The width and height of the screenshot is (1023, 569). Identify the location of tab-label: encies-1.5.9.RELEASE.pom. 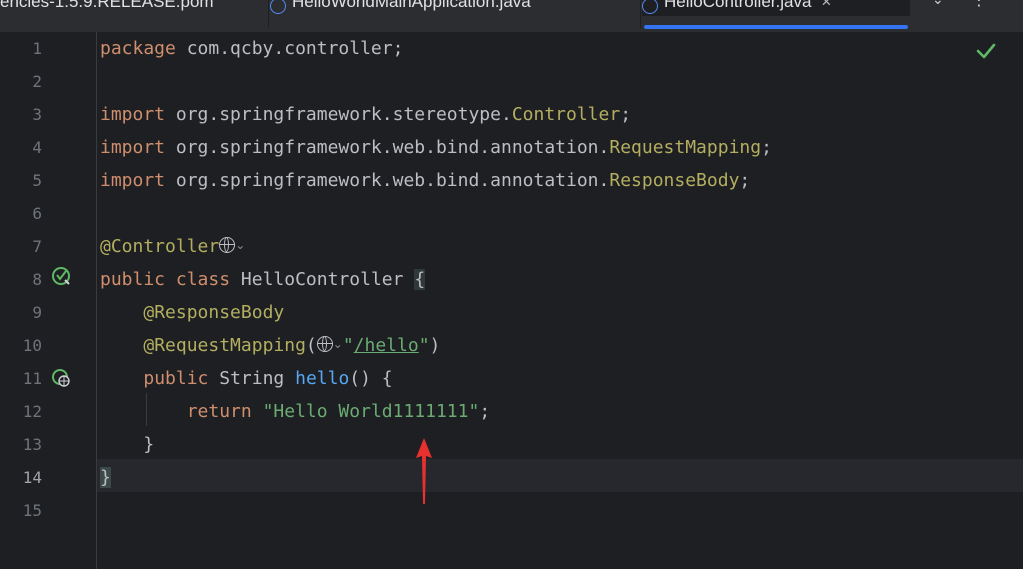
(107, 5).